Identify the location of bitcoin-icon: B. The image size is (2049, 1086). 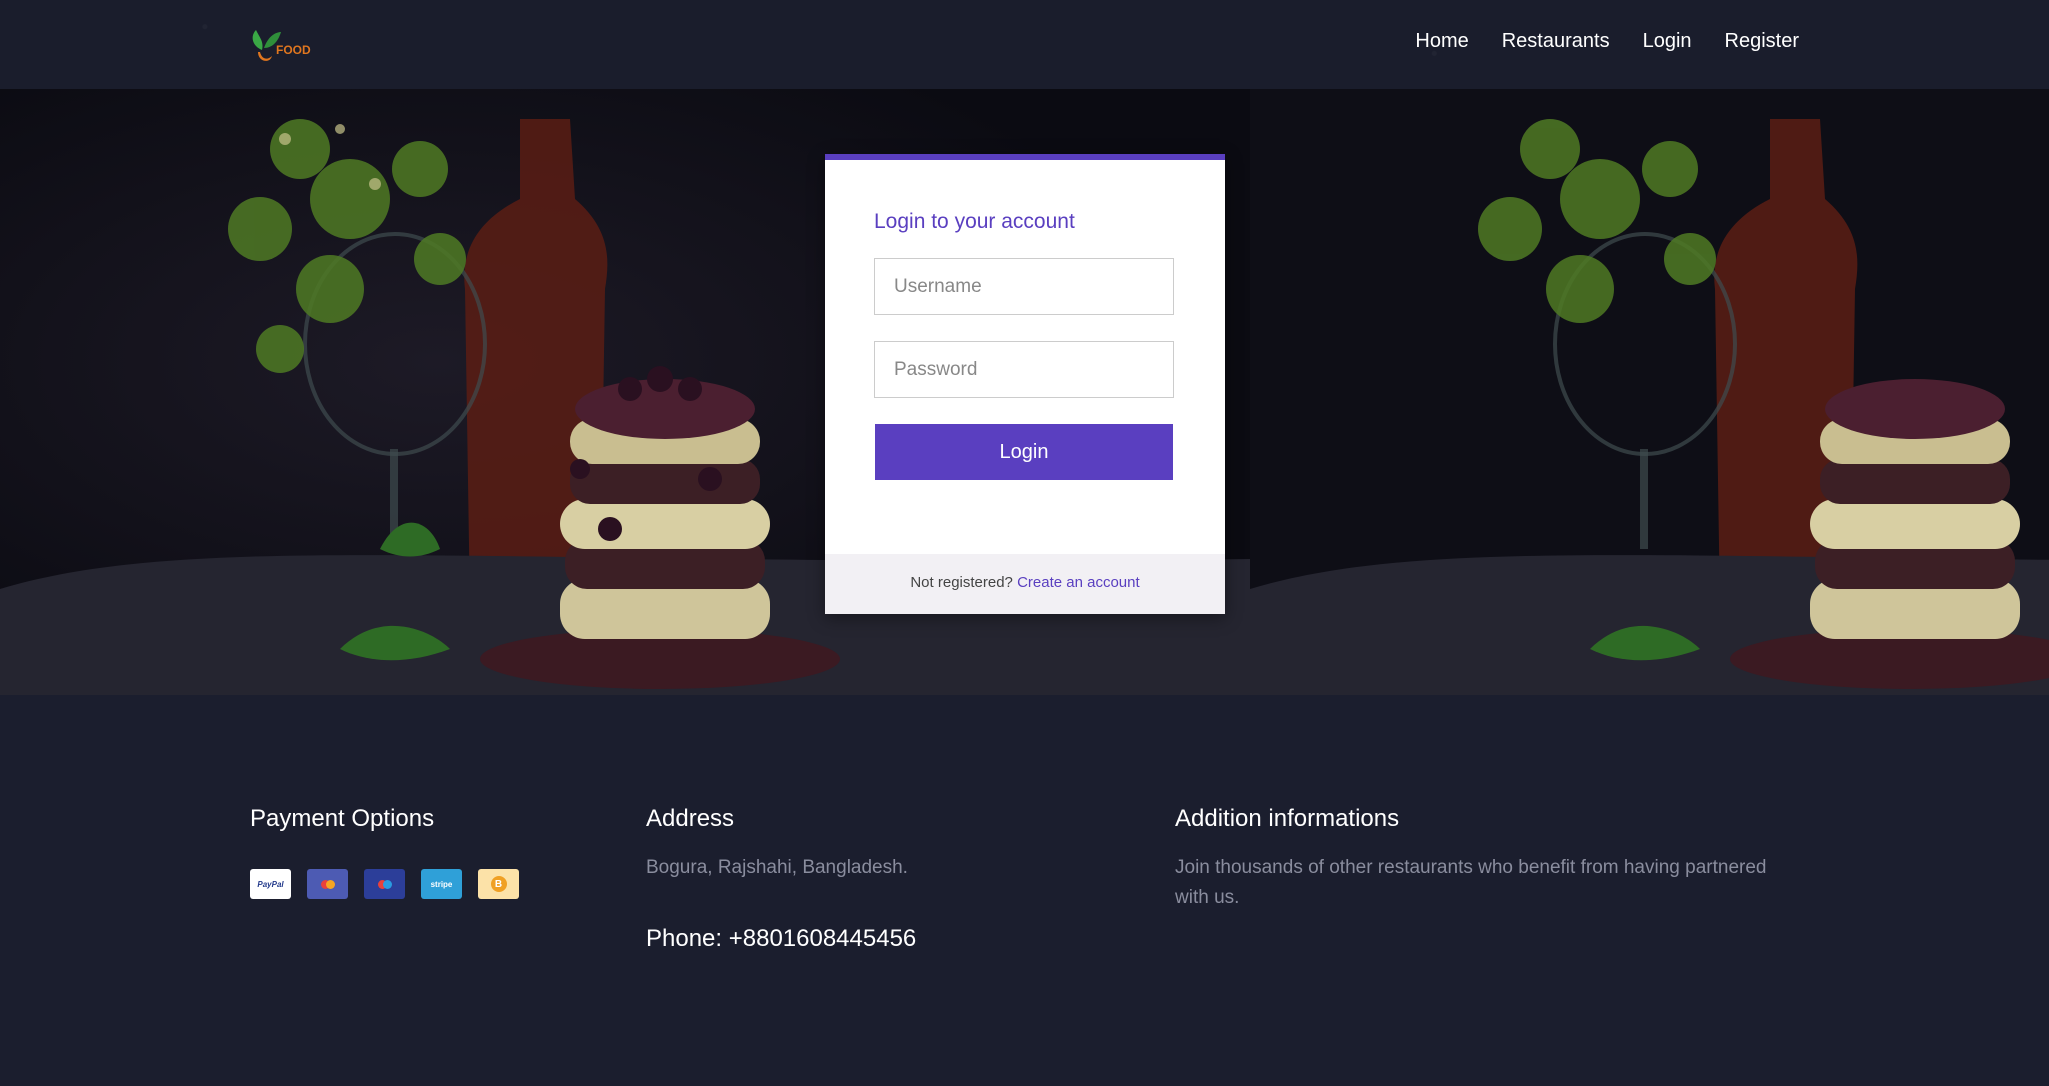
(498, 884).